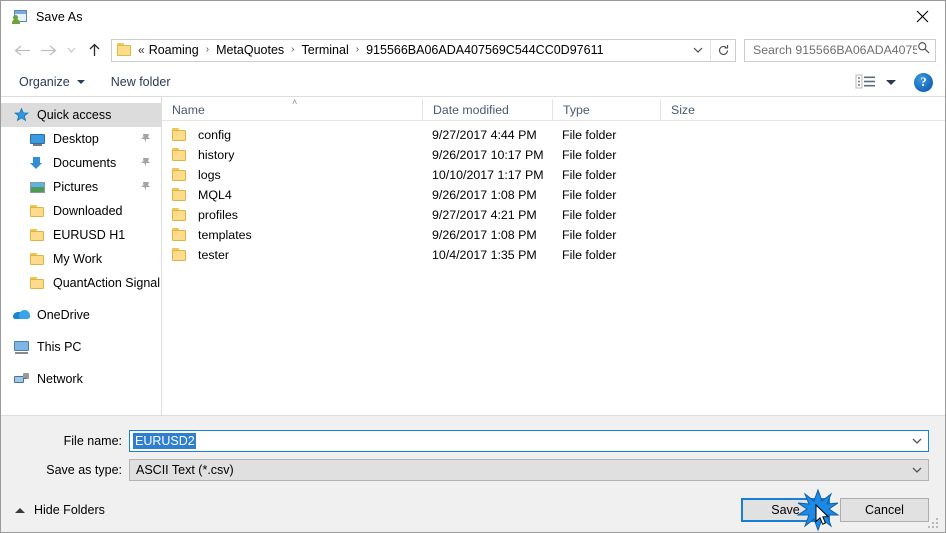 This screenshot has height=533, width=946. I want to click on sidebar-item-label: EURUSD H1, so click(89, 235).